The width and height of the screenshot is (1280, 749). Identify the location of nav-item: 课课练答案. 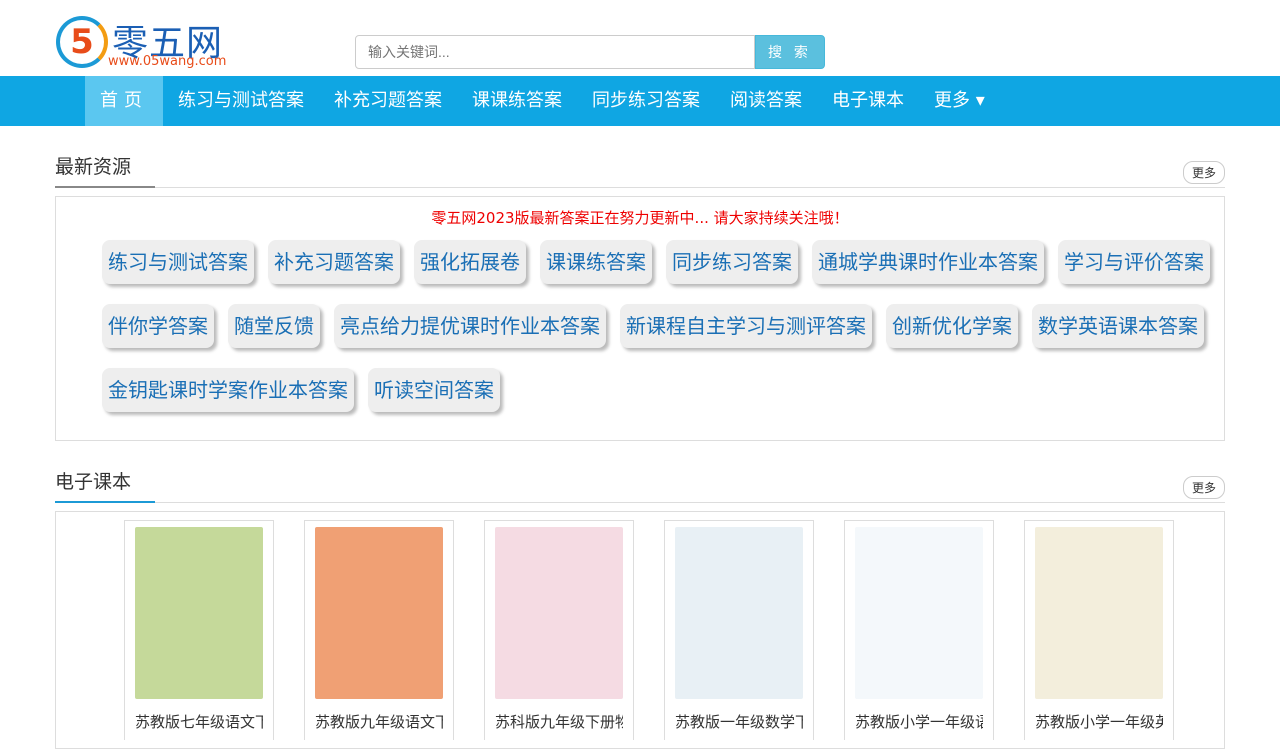
(517, 101).